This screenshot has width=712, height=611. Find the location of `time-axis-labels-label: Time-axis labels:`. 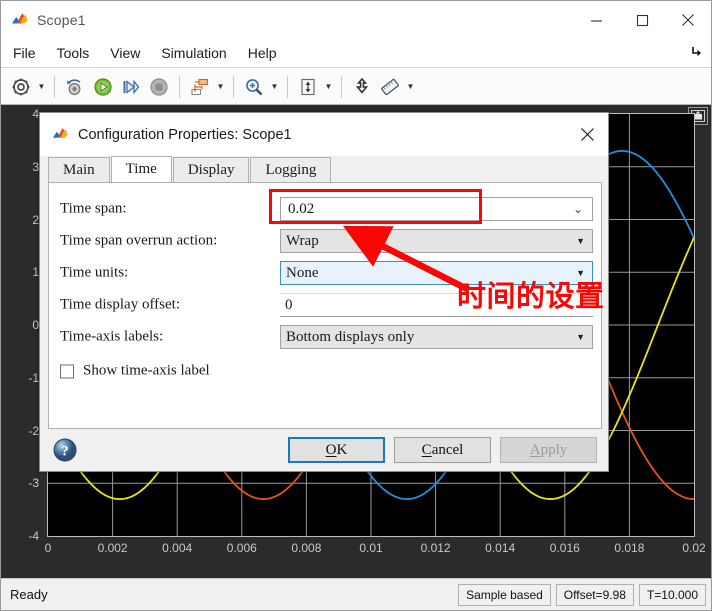

time-axis-labels-label: Time-axis labels: is located at coordinates (112, 336).